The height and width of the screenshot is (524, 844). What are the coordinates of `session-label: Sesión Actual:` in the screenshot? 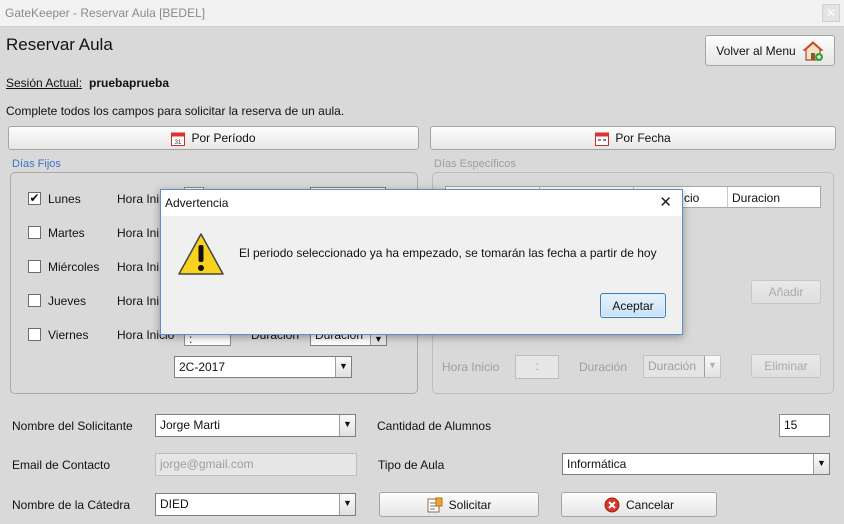 It's located at (44, 83).